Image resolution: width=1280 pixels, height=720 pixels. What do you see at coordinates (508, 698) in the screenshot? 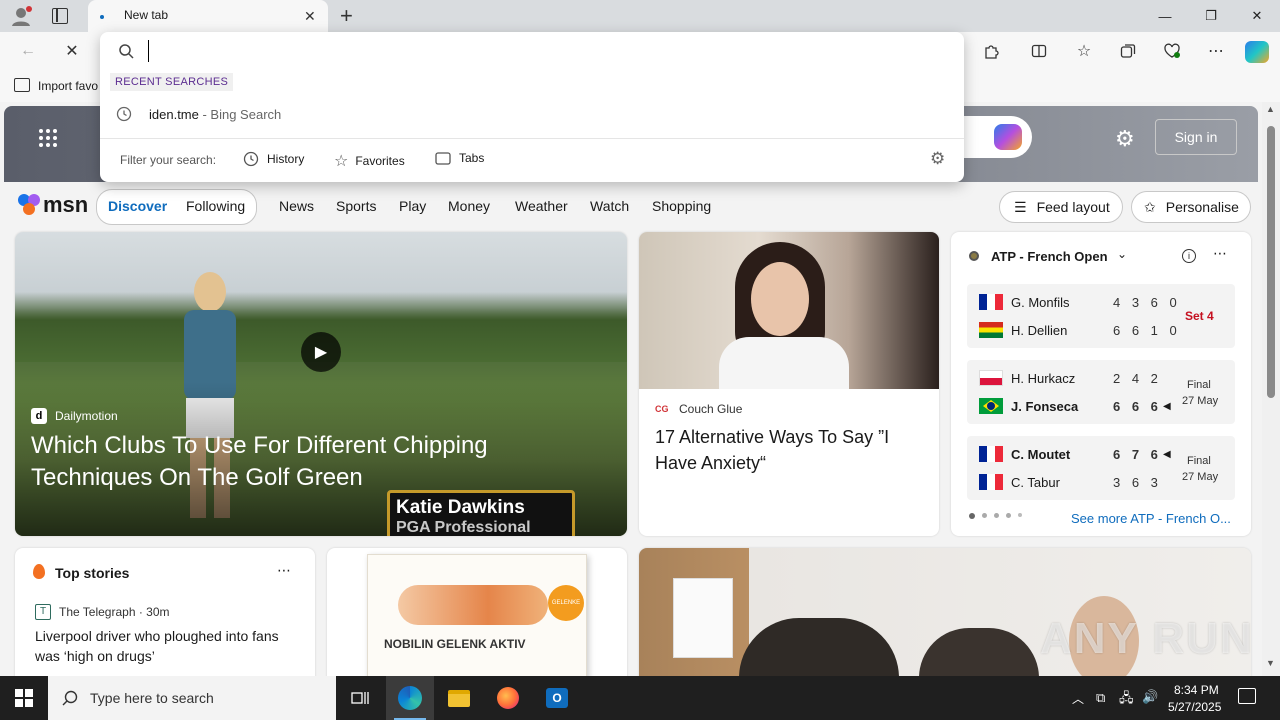
I see `firefox-icon` at bounding box center [508, 698].